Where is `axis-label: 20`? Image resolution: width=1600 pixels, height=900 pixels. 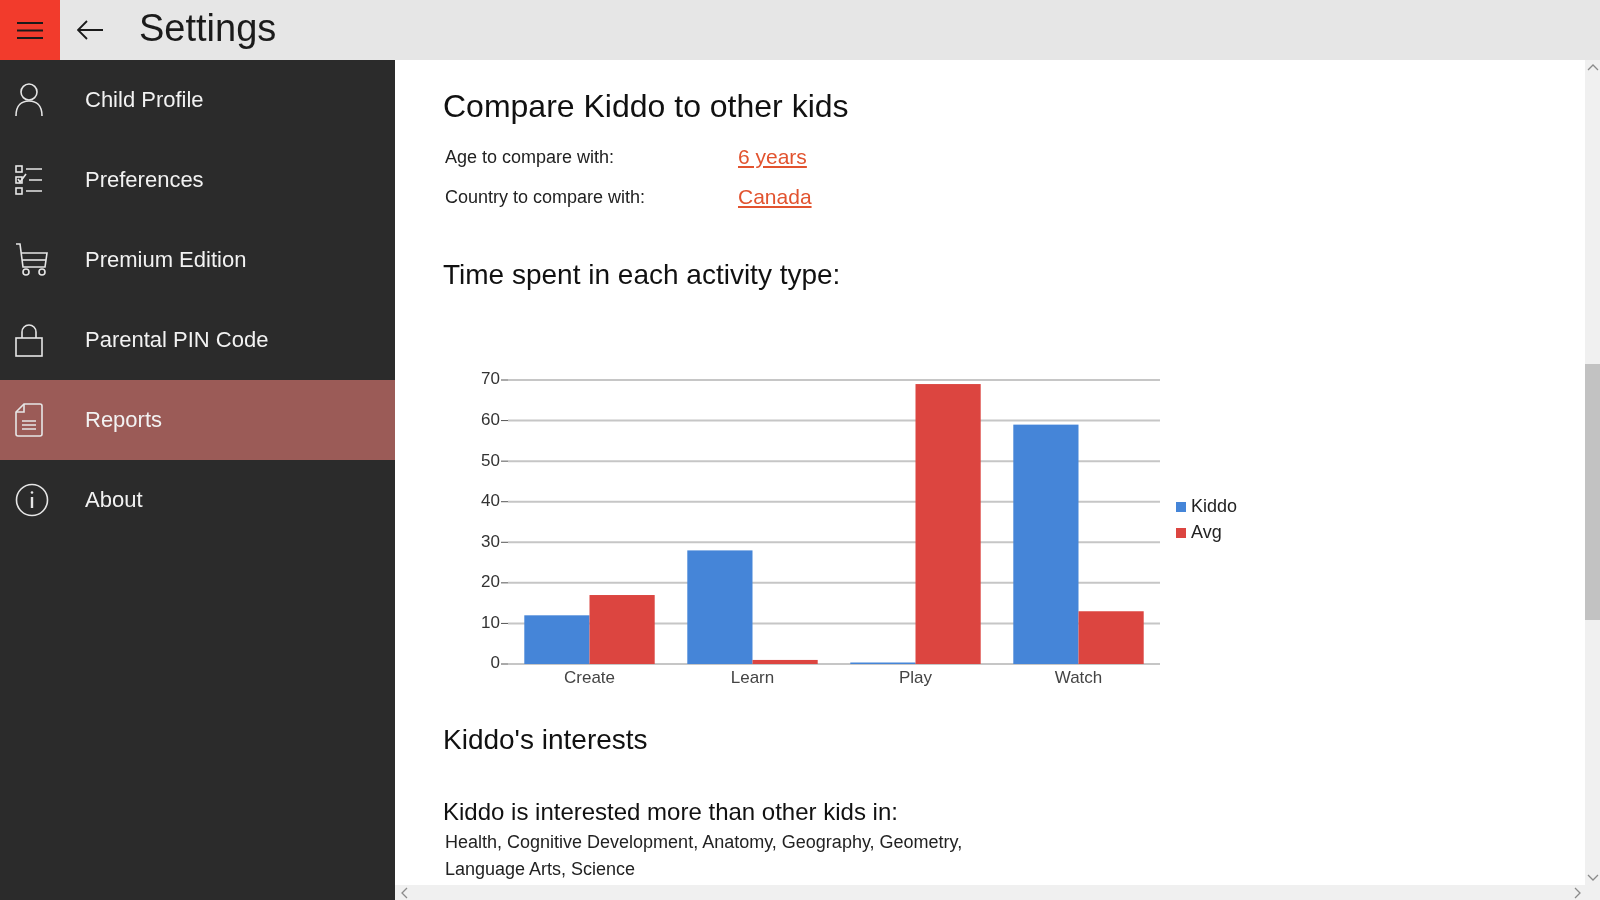 axis-label: 20 is located at coordinates (490, 582).